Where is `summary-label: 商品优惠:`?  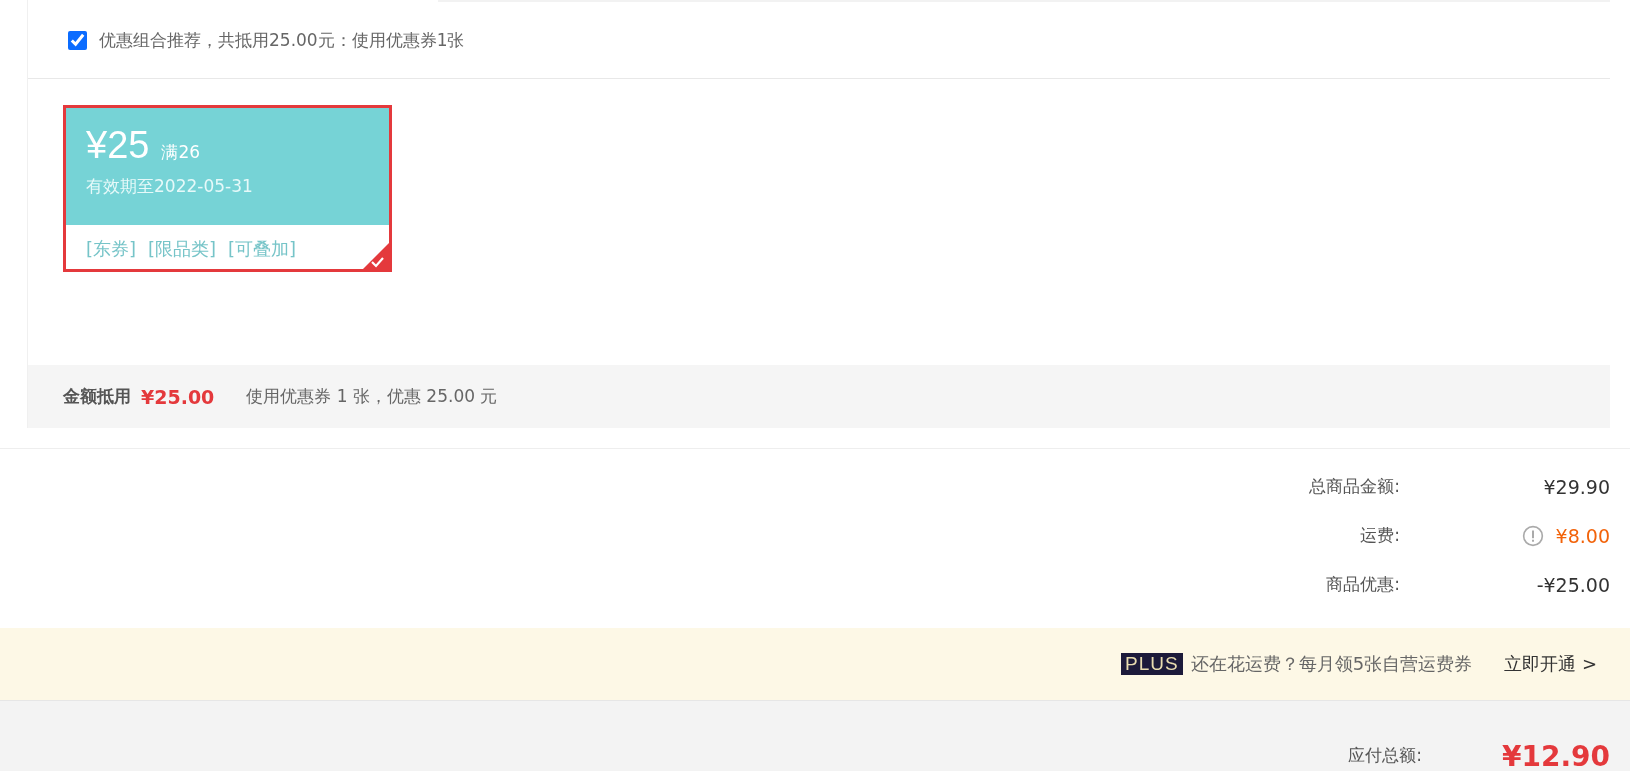 summary-label: 商品优惠: is located at coordinates (1363, 584).